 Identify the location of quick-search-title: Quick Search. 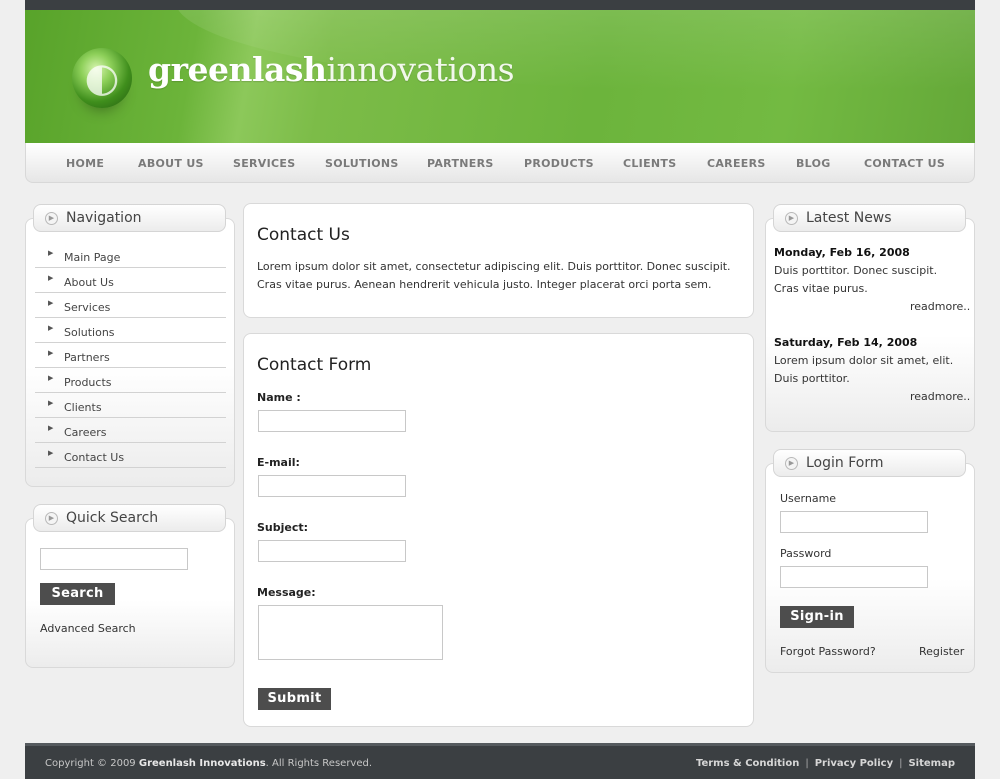
(112, 518).